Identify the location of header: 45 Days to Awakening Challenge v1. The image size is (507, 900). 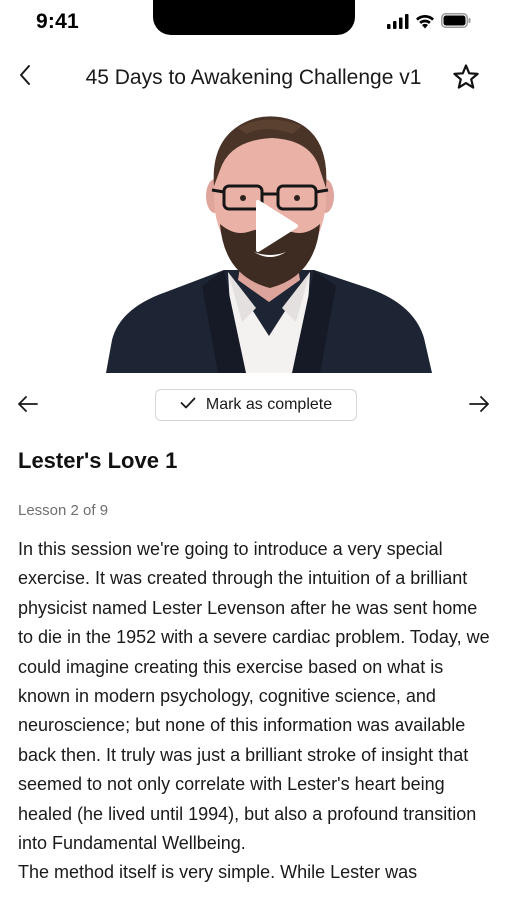
(253, 80).